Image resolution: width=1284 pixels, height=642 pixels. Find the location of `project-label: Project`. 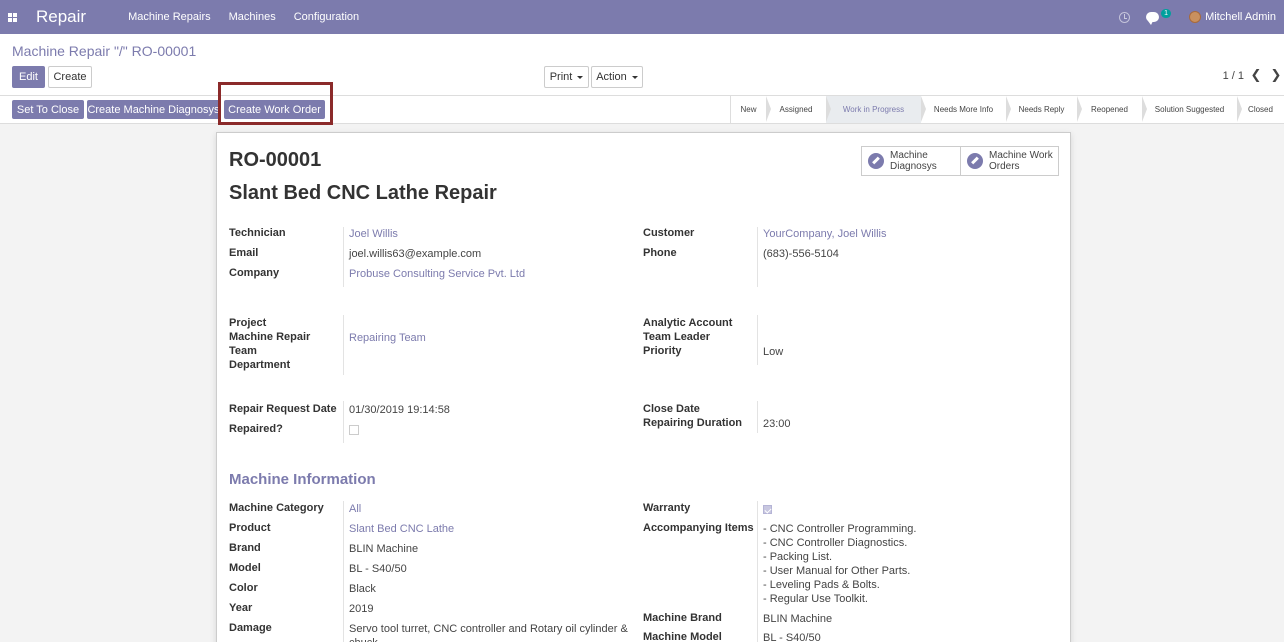

project-label: Project is located at coordinates (248, 323).